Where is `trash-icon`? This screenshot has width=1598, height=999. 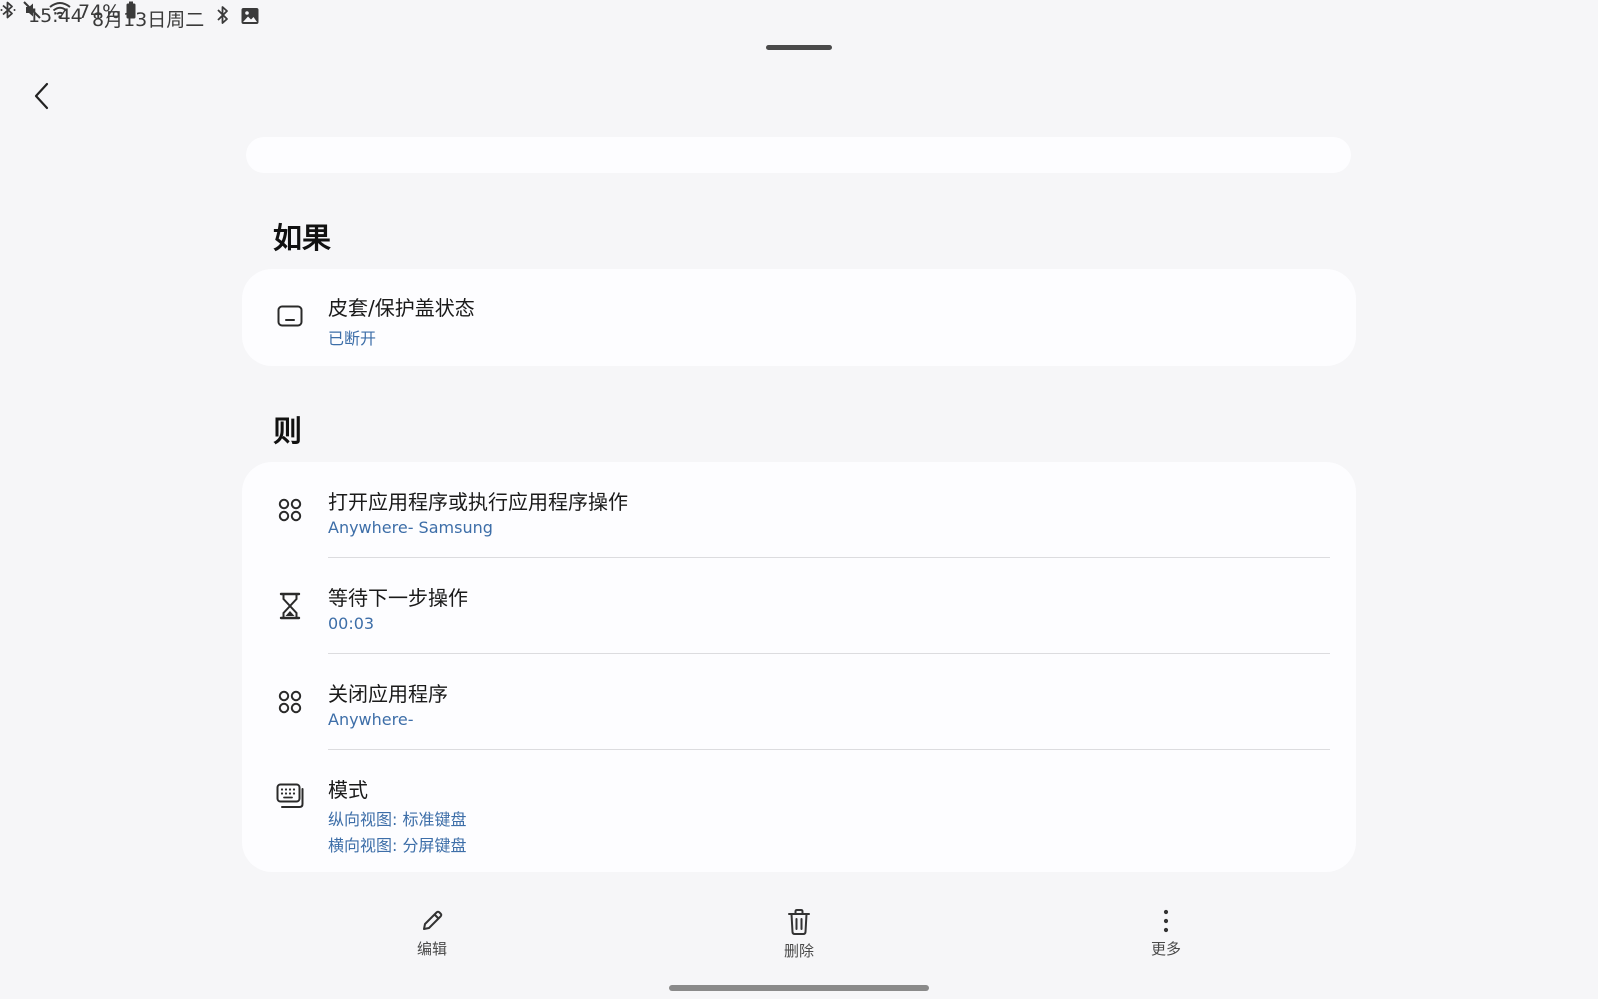
trash-icon is located at coordinates (799, 922).